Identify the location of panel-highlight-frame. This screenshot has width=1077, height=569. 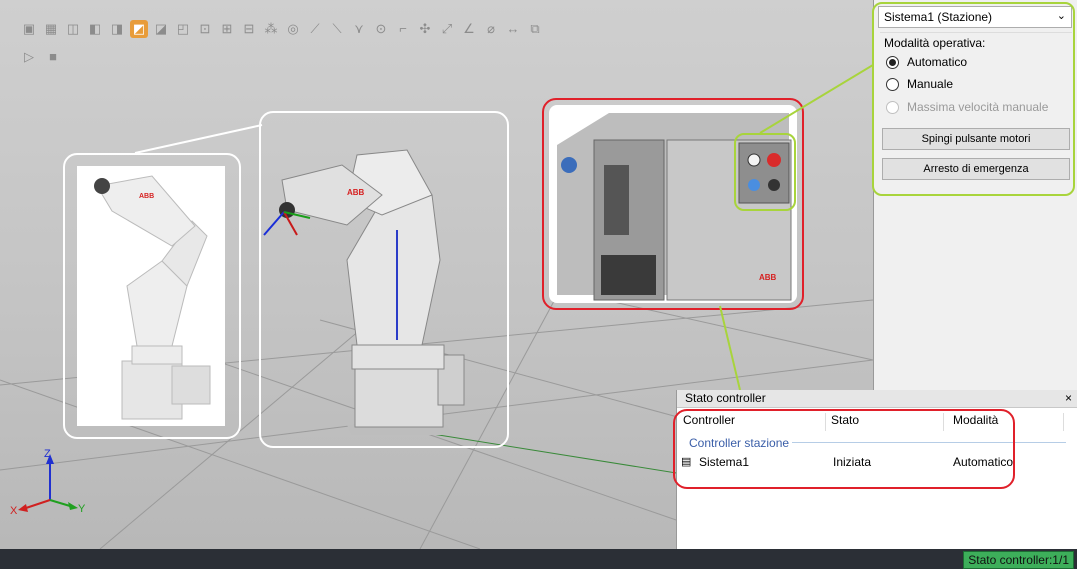
(973, 99).